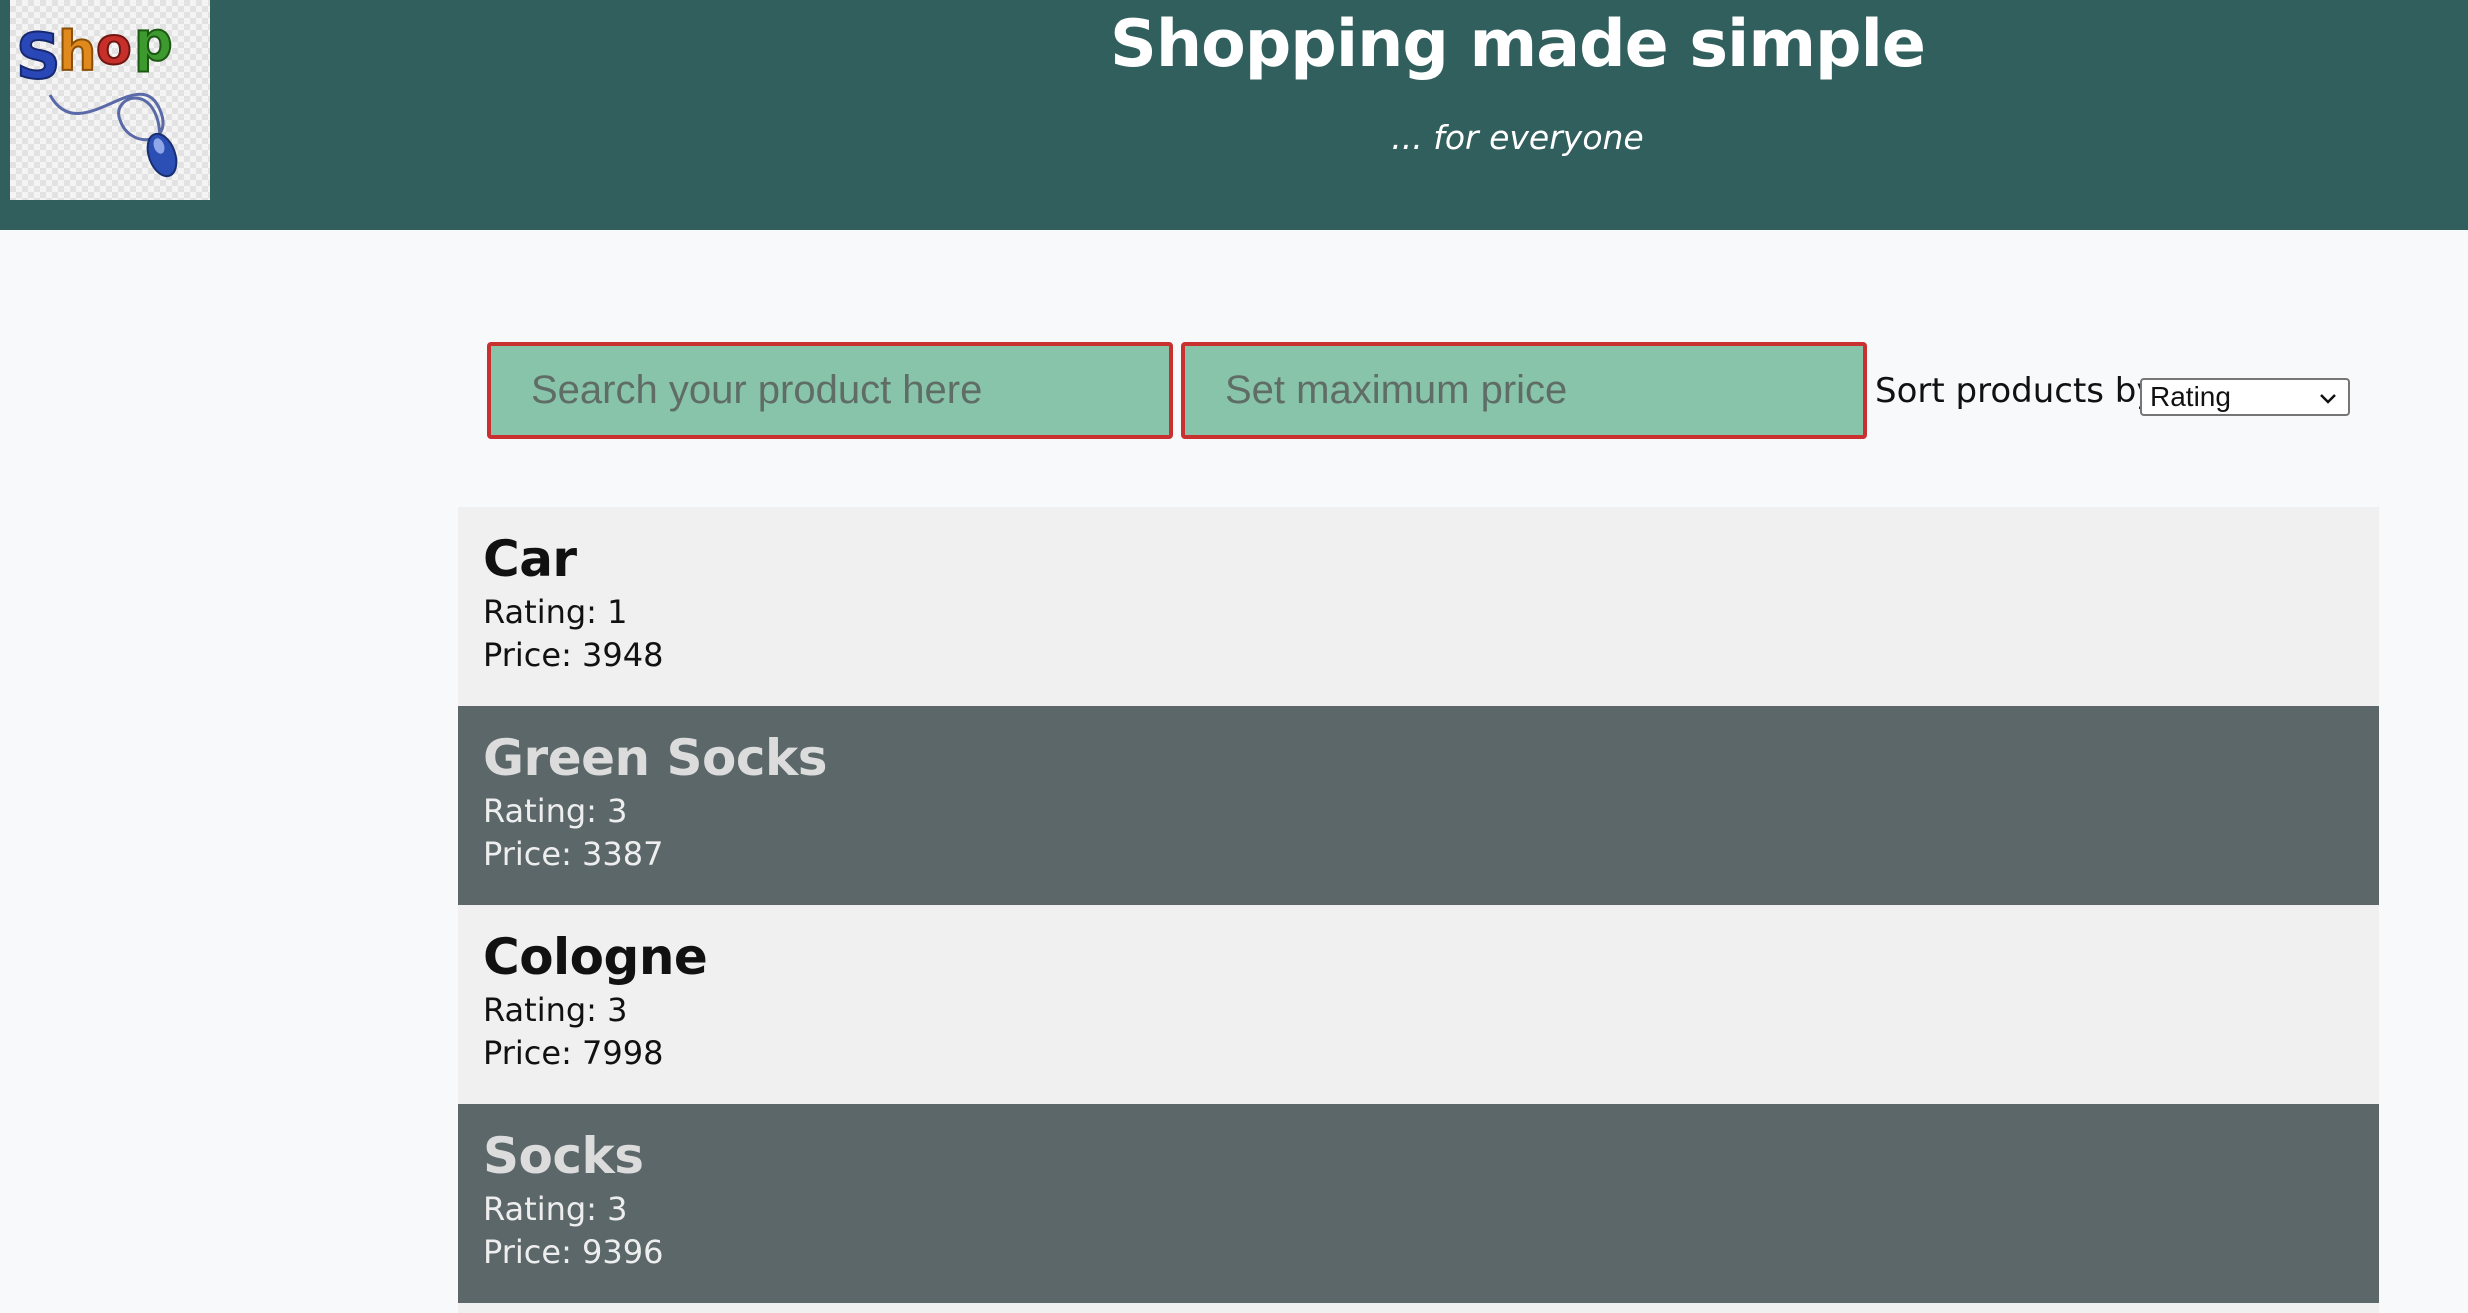 The width and height of the screenshot is (2468, 1313). I want to click on product-price: Price: 9396, so click(573, 1252).